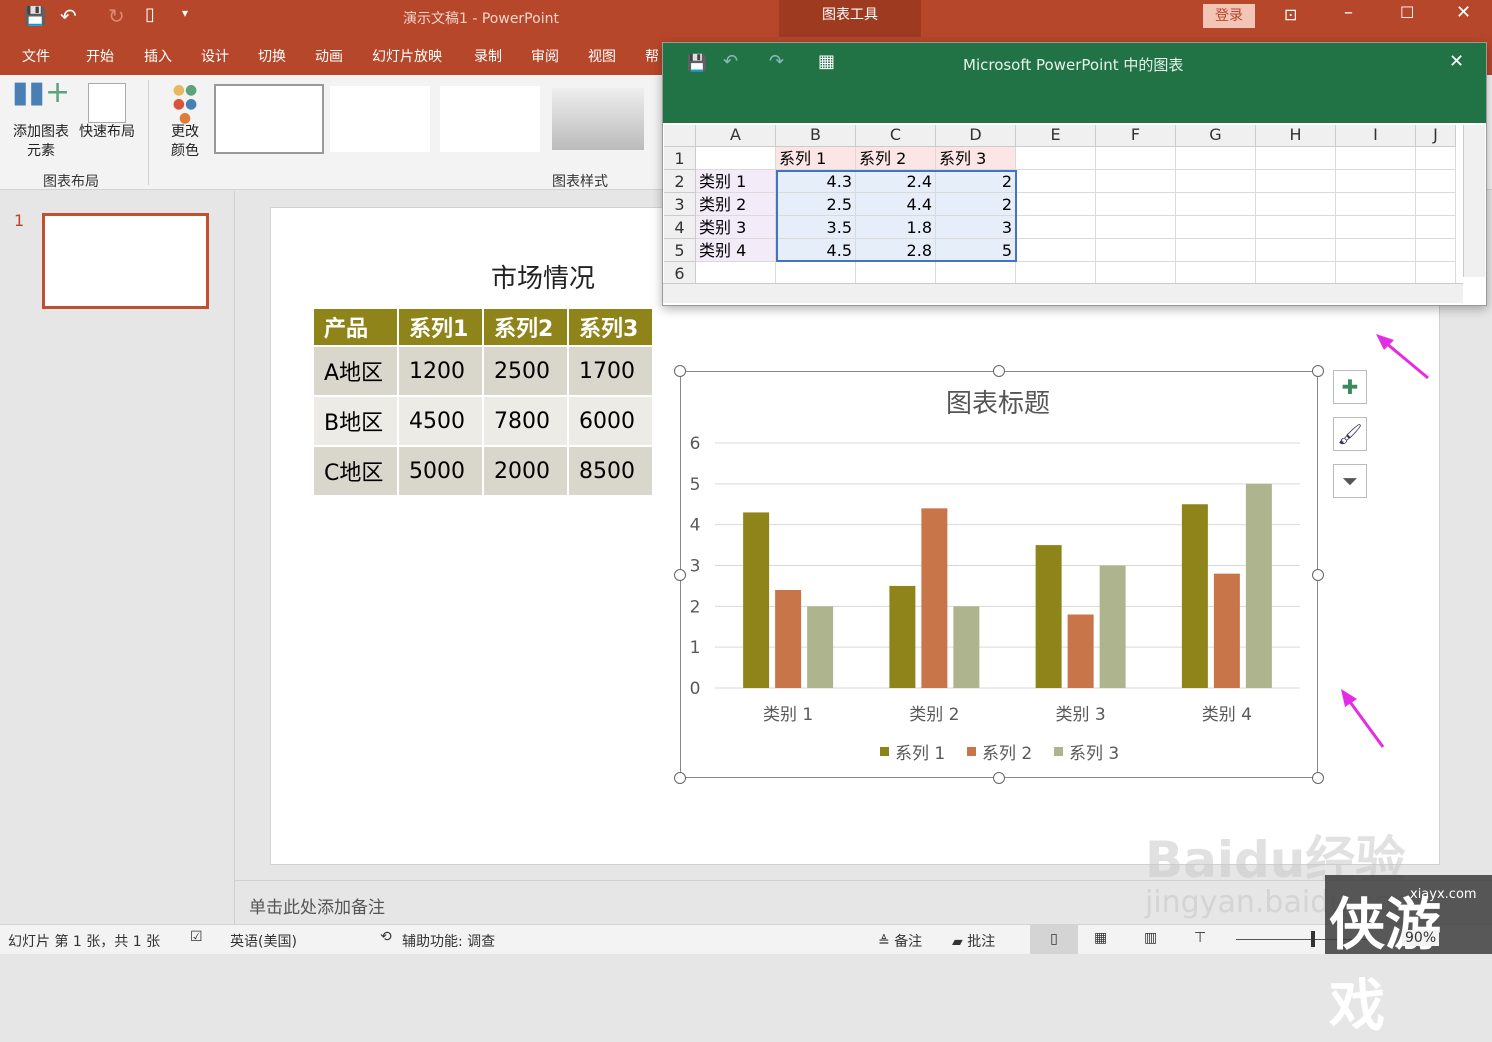  What do you see at coordinates (680, 273) in the screenshot?
I see `row-header: 6` at bounding box center [680, 273].